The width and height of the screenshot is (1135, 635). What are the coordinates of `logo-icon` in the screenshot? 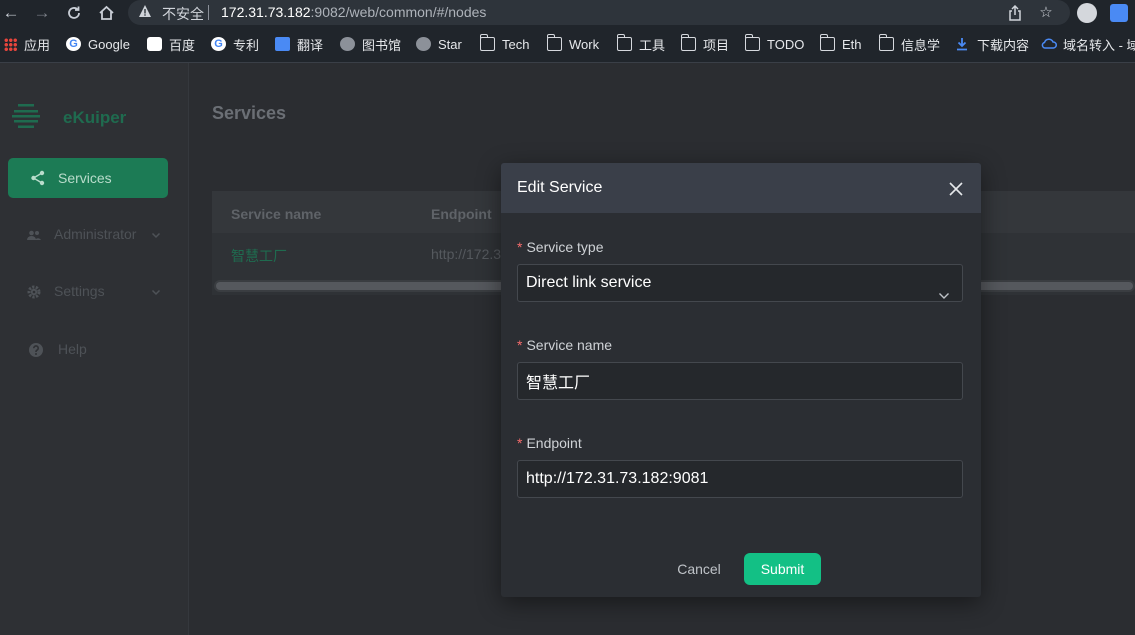 It's located at (26, 116).